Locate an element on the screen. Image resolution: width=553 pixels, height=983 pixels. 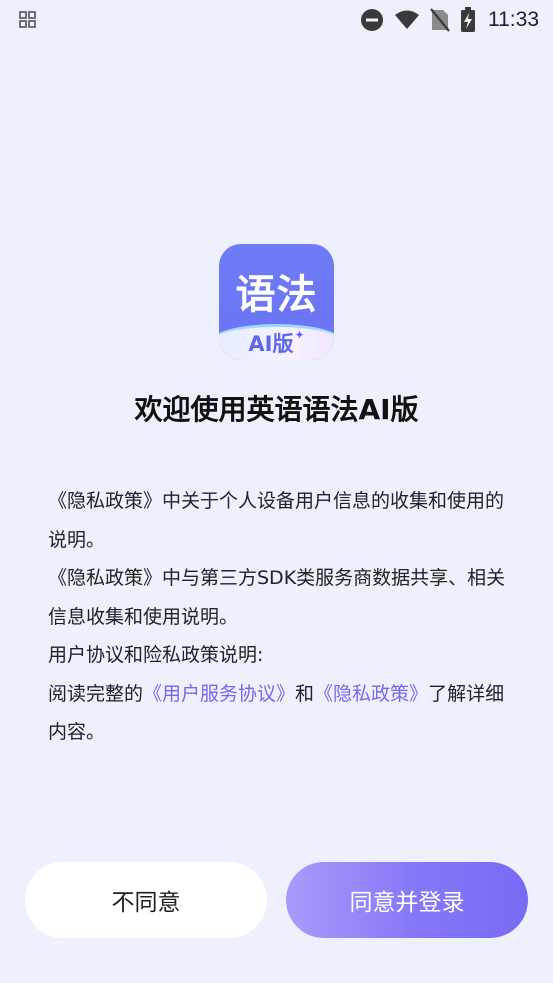
do-not-disturb-icon is located at coordinates (372, 20).